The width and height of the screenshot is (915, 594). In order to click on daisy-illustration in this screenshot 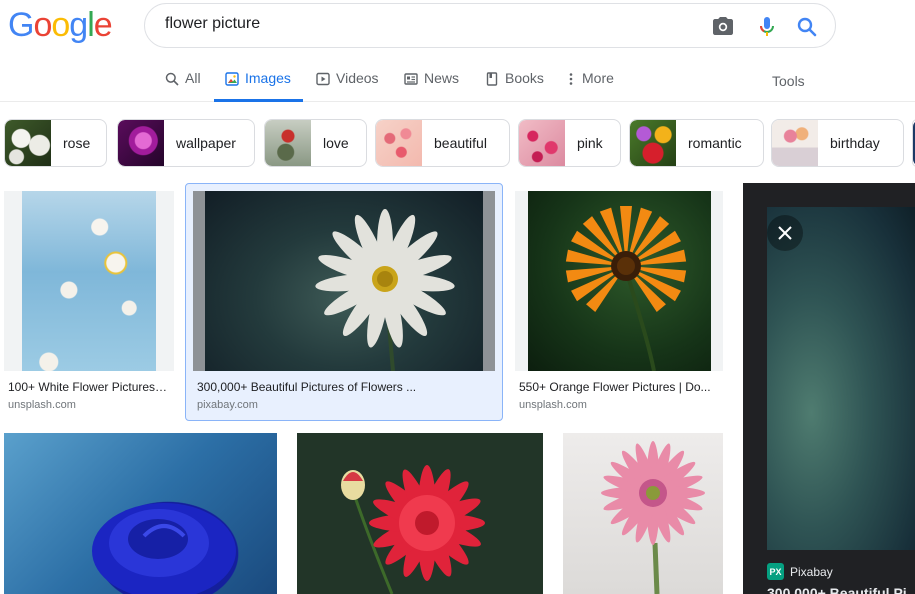, I will do `click(385, 290)`.